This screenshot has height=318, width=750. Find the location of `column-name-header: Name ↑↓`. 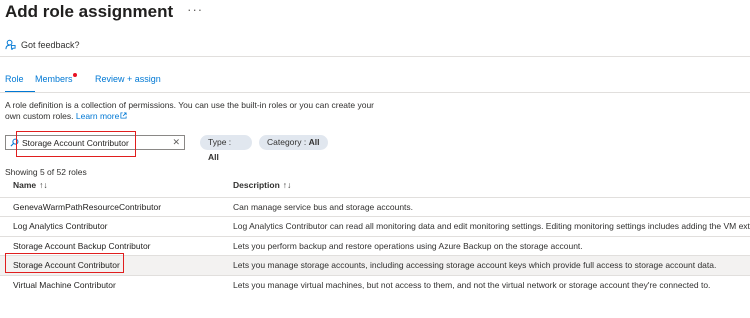

column-name-header: Name ↑↓ is located at coordinates (30, 185).